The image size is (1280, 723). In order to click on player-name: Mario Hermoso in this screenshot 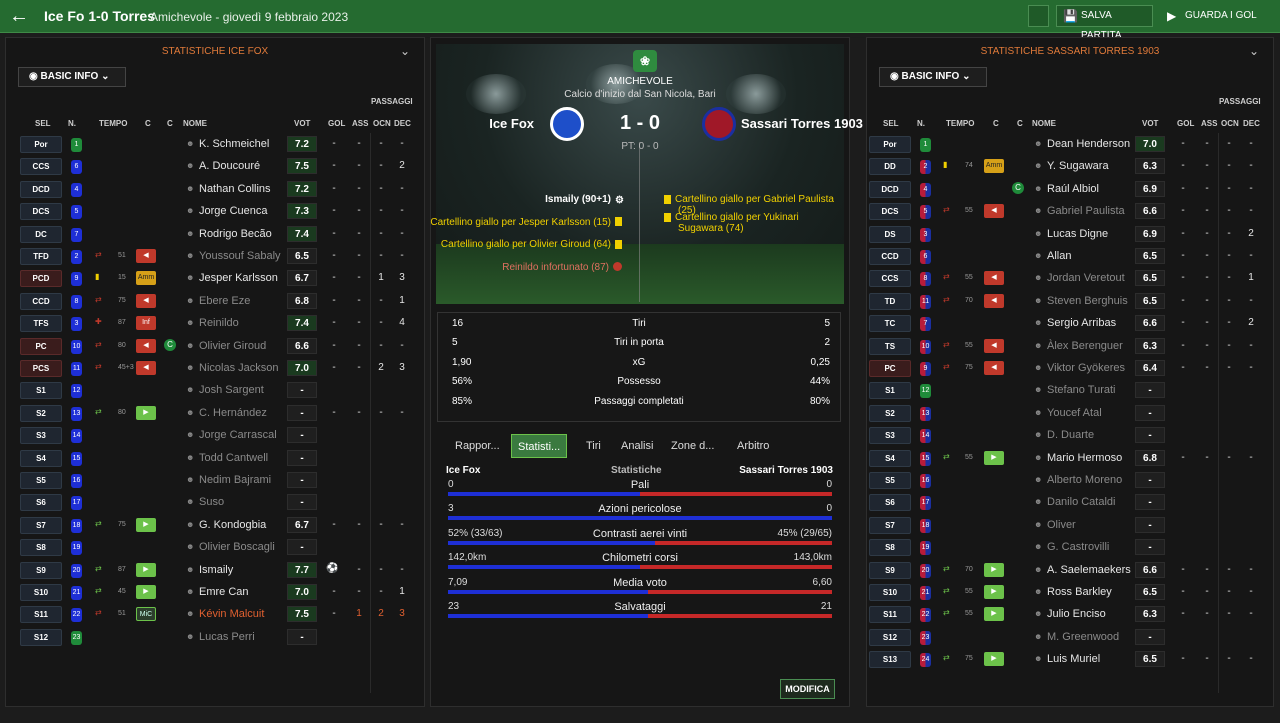, I will do `click(1084, 458)`.